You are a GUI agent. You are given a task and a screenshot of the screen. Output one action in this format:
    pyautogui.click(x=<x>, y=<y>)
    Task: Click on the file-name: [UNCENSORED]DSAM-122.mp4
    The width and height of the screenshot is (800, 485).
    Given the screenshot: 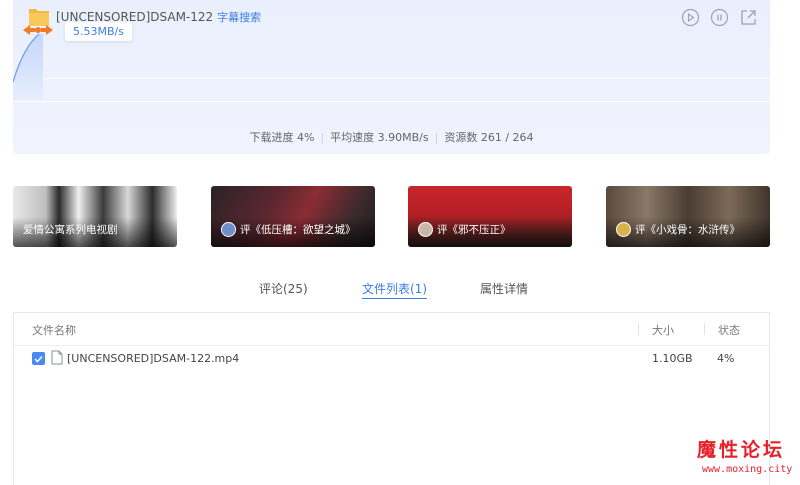 What is the action you would take?
    pyautogui.click(x=153, y=358)
    